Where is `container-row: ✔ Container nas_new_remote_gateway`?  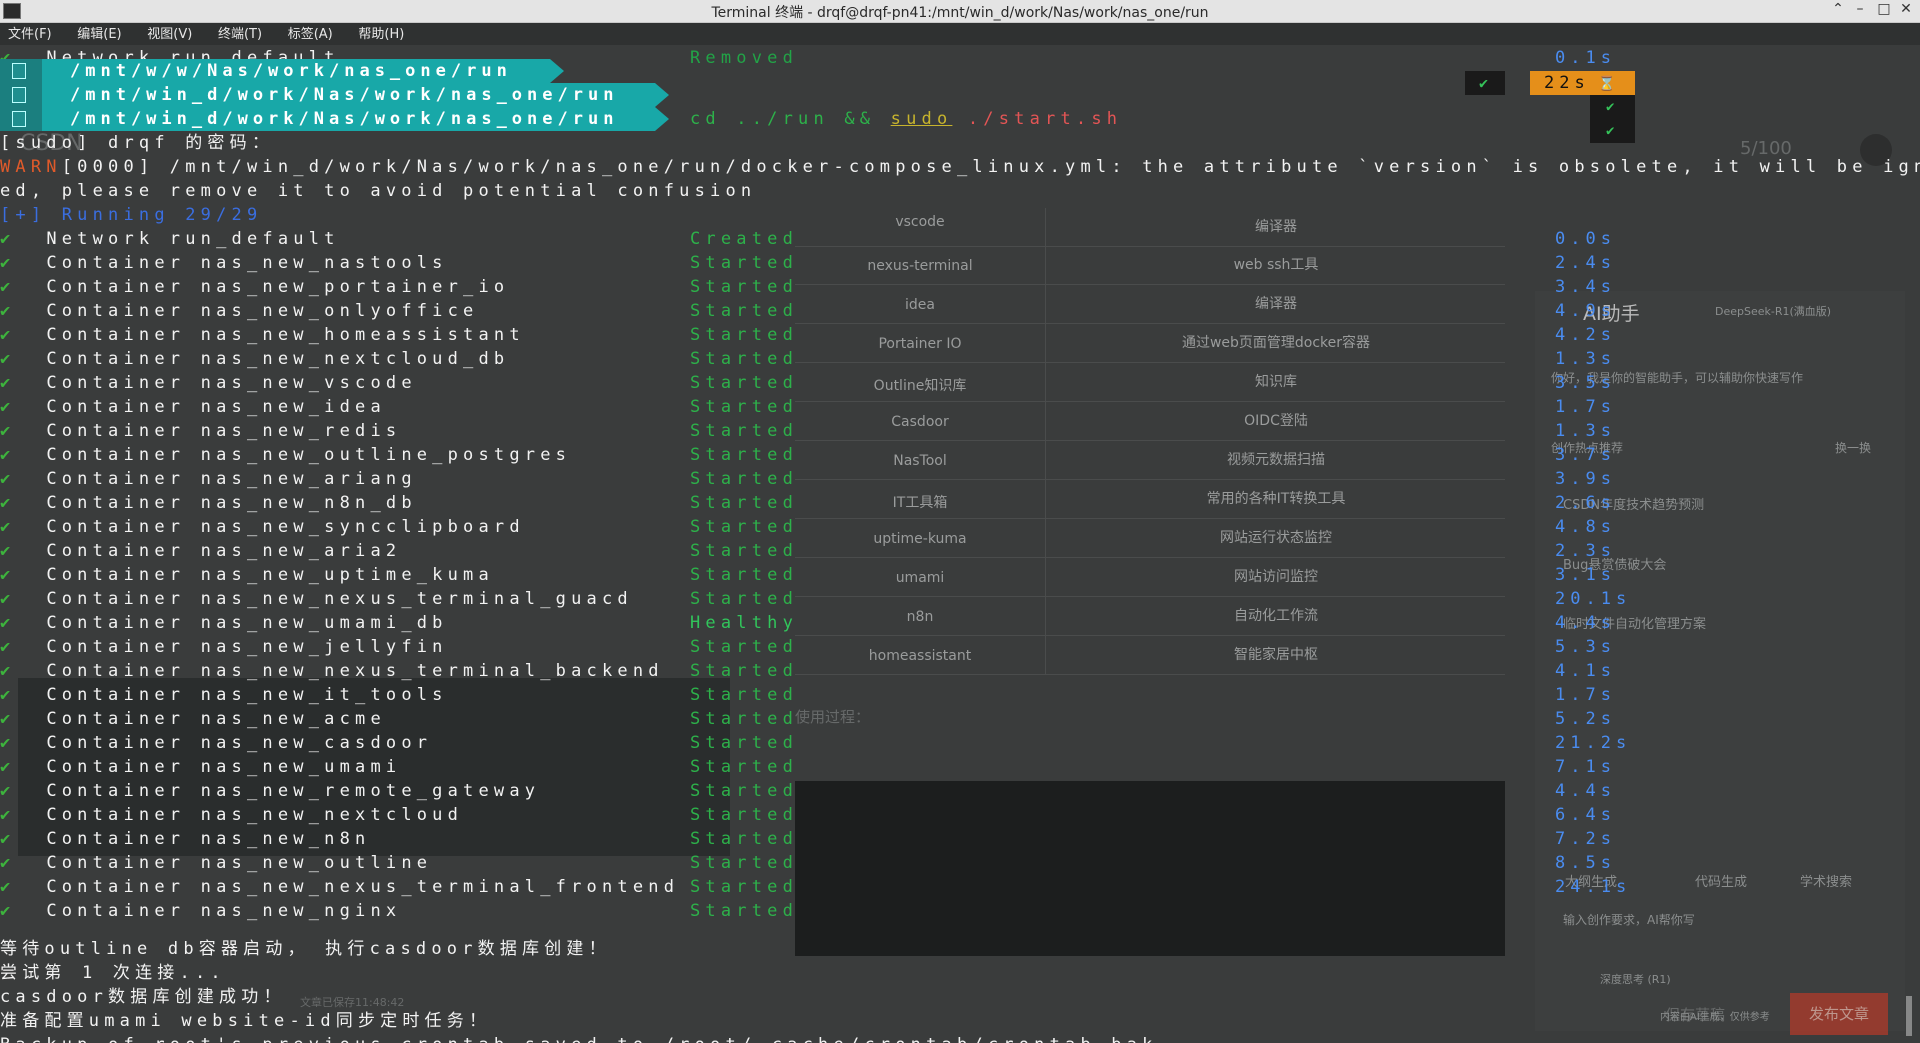
container-row: ✔ Container nas_new_remote_gateway is located at coordinates (270, 791).